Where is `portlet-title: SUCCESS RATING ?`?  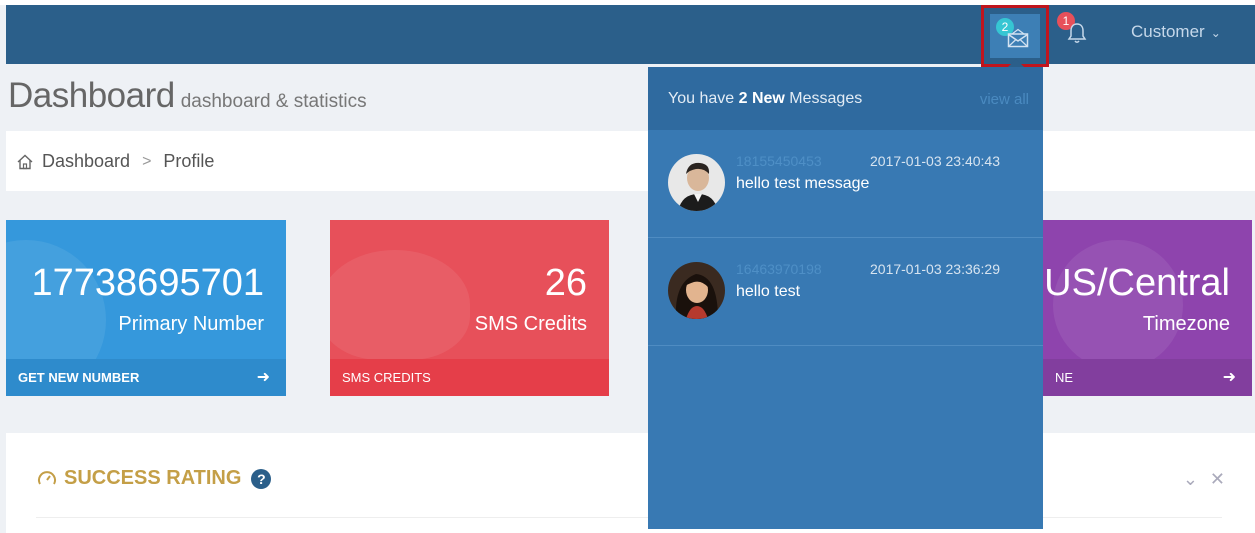
portlet-title: SUCCESS RATING ? is located at coordinates (154, 478).